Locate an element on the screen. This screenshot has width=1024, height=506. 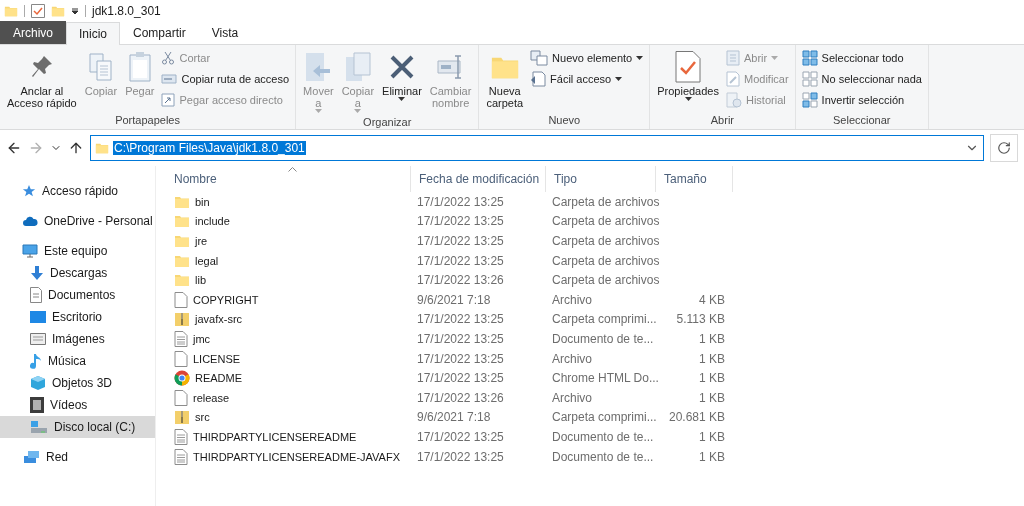
new-item-icon is located at coordinates (539, 58).